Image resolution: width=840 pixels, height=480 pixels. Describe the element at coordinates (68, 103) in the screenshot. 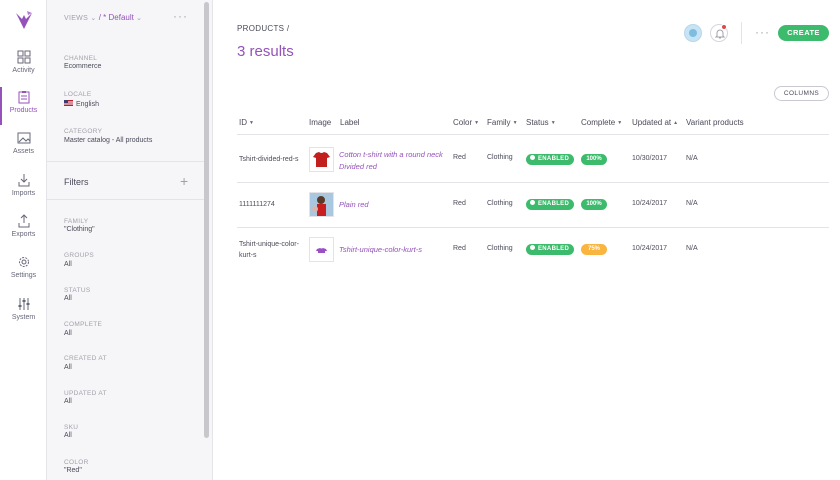

I see `us-flag-icon` at that location.